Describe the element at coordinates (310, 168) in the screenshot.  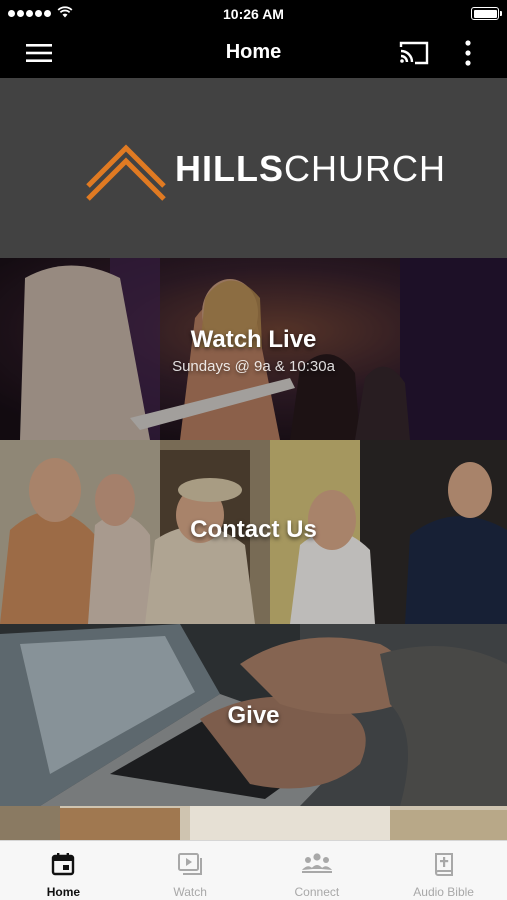
I see `church-logo-text: HILLSCHURCH` at that location.